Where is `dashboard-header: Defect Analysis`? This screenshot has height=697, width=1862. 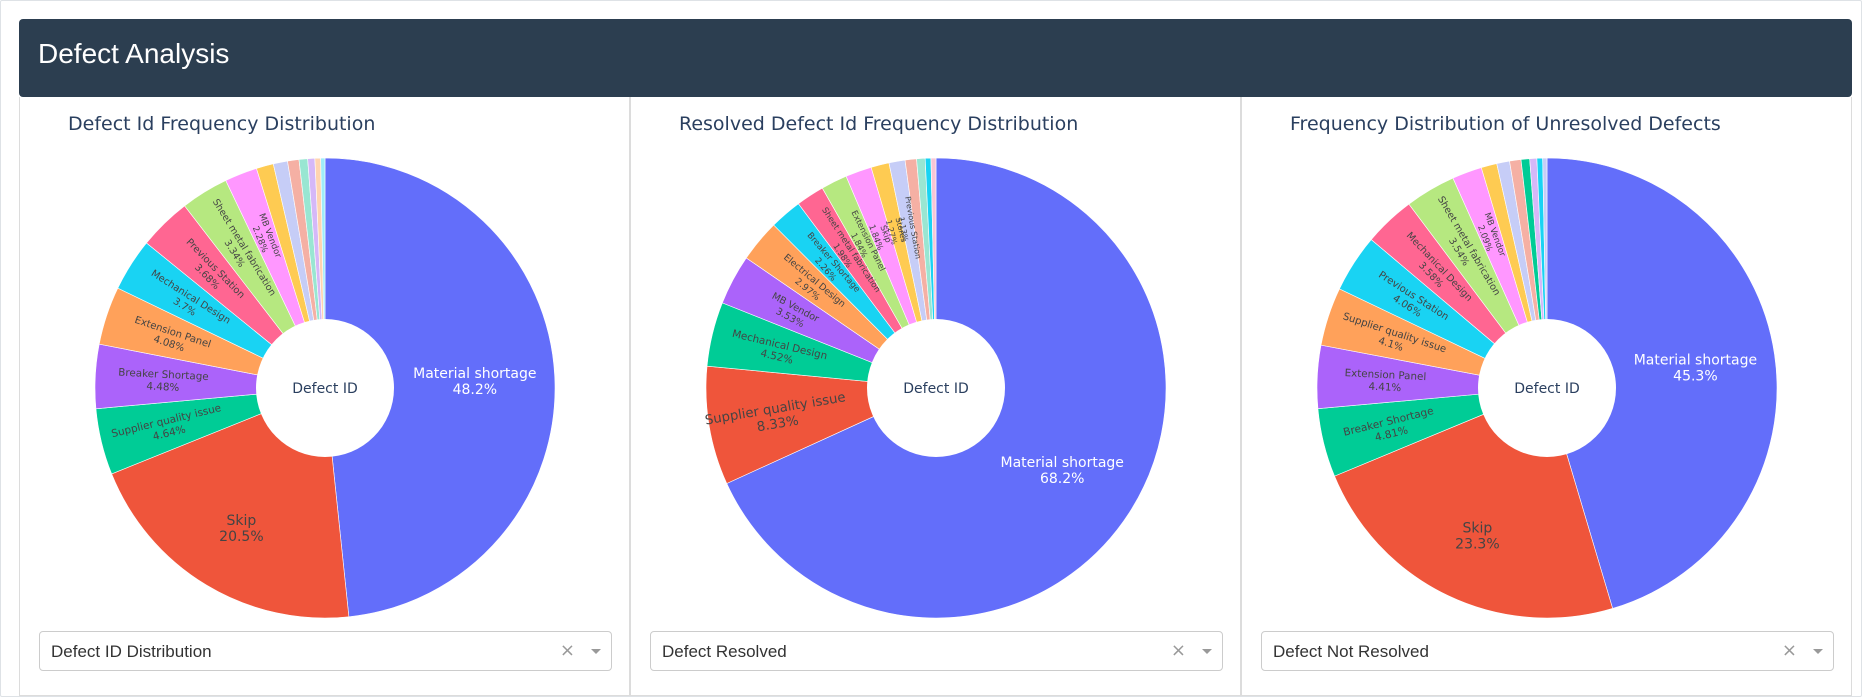
dashboard-header: Defect Analysis is located at coordinates (935, 58).